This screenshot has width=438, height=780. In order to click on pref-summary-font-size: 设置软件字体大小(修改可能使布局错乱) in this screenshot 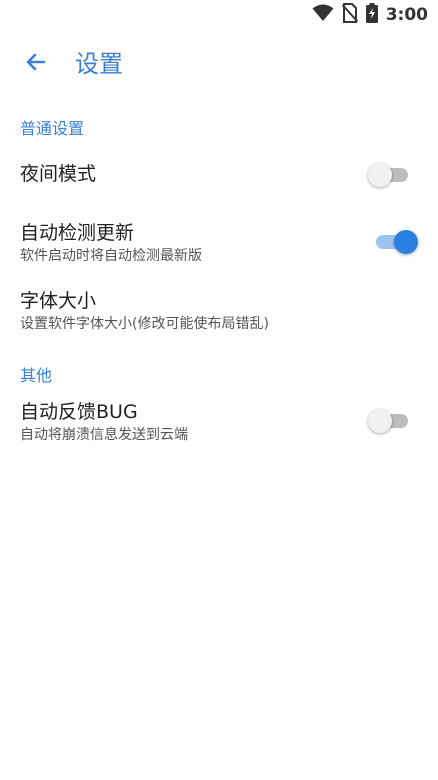, I will do `click(144, 324)`.